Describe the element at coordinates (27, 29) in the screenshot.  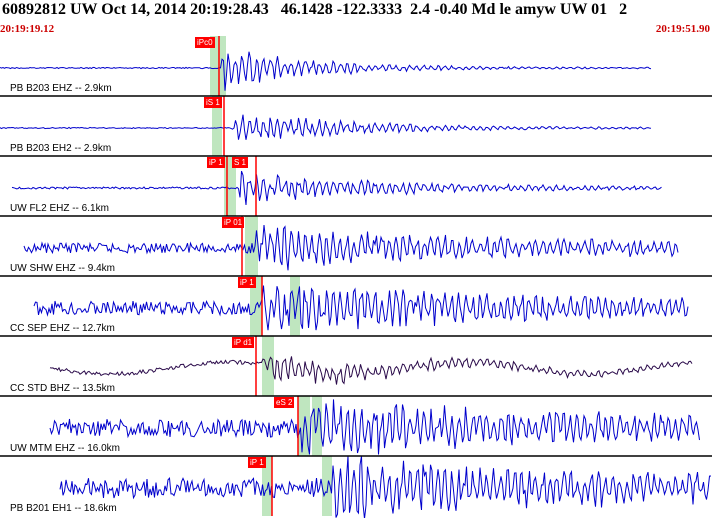
I see `start-time-label: 20:19:19.12` at that location.